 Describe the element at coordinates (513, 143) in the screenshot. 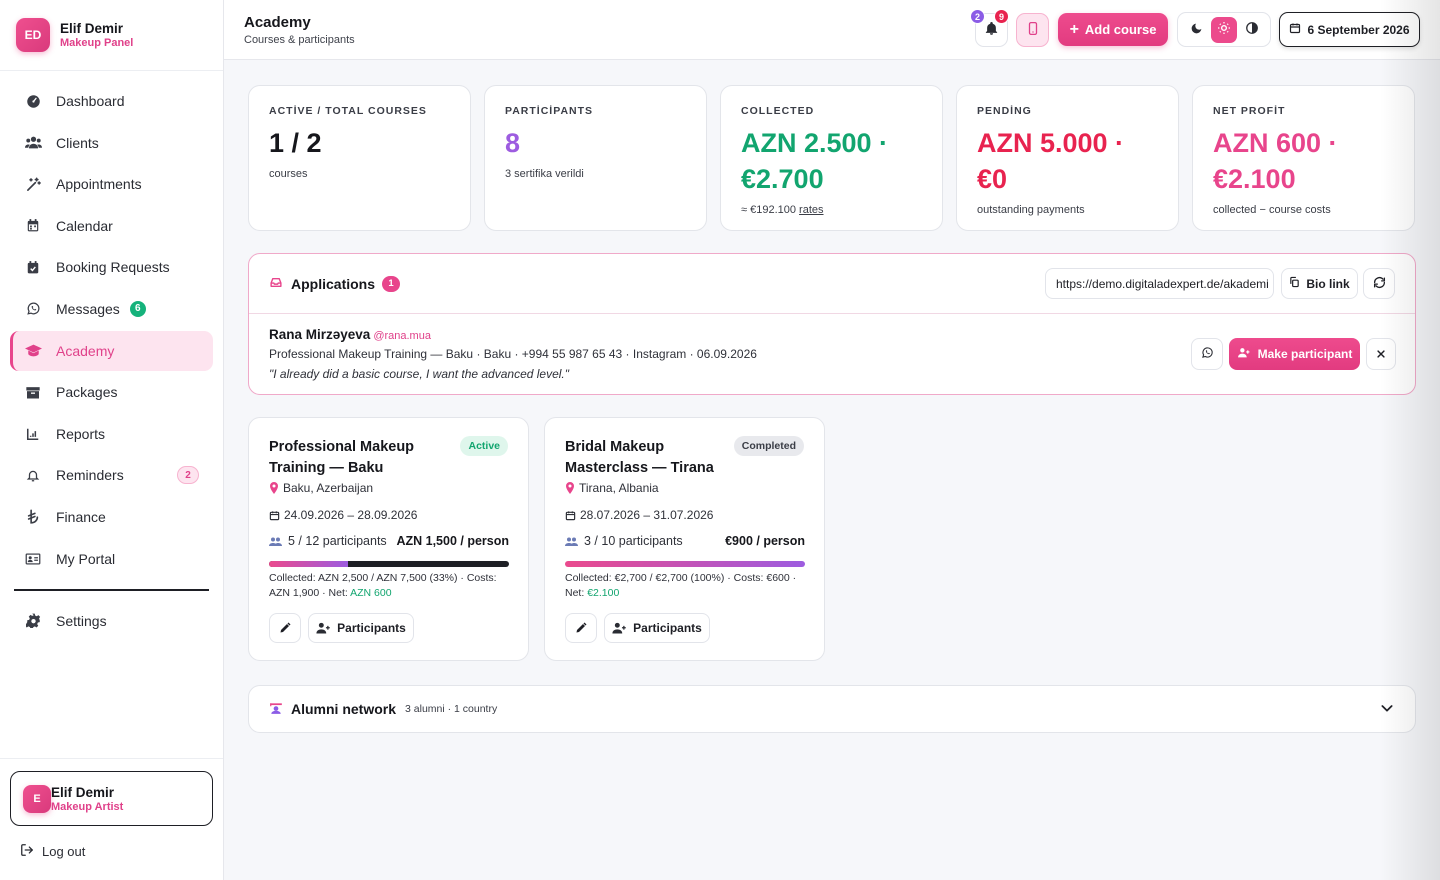

I see `stat-value: 8` at that location.